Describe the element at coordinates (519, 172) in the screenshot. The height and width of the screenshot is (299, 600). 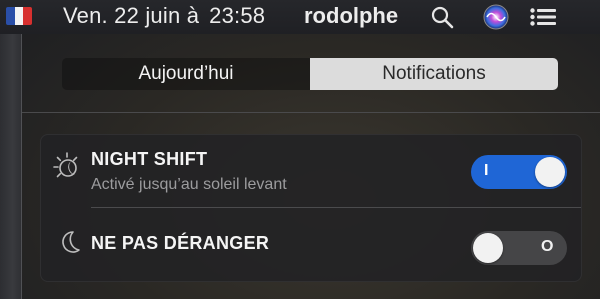
I see `night-shift-toggle: I` at that location.